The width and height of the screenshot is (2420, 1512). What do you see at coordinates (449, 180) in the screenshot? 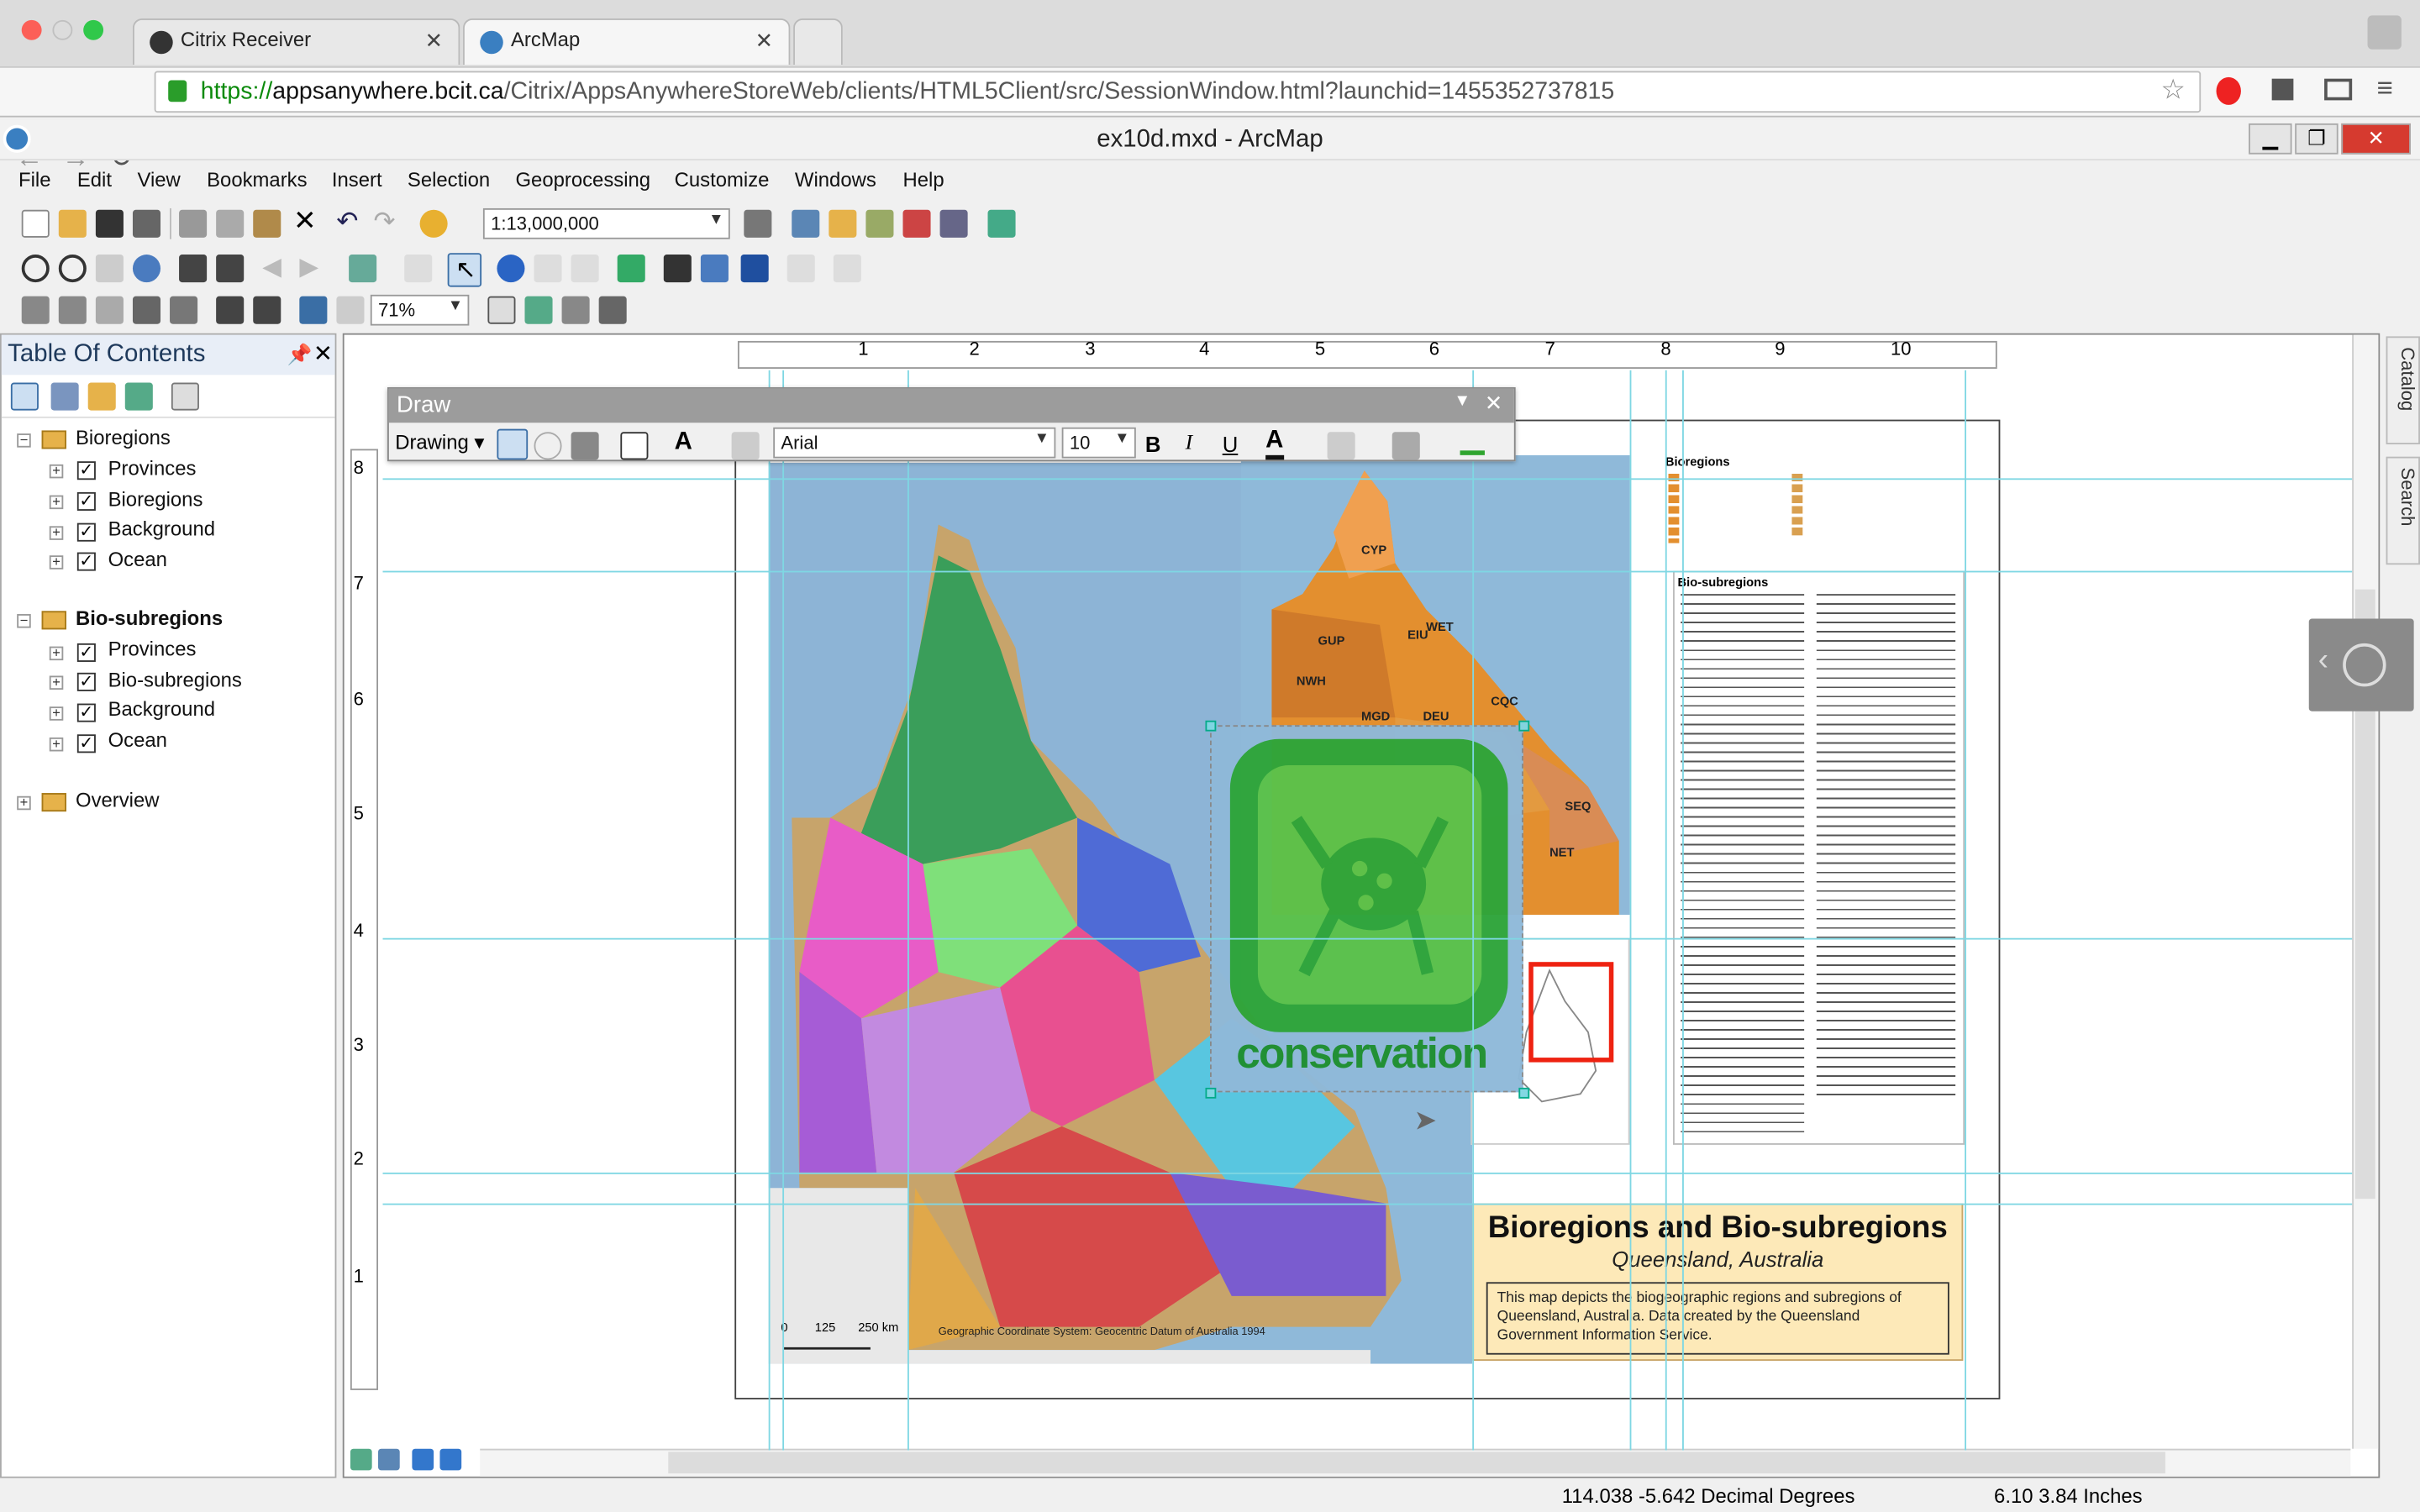
I see `menu-selection: Selection` at bounding box center [449, 180].